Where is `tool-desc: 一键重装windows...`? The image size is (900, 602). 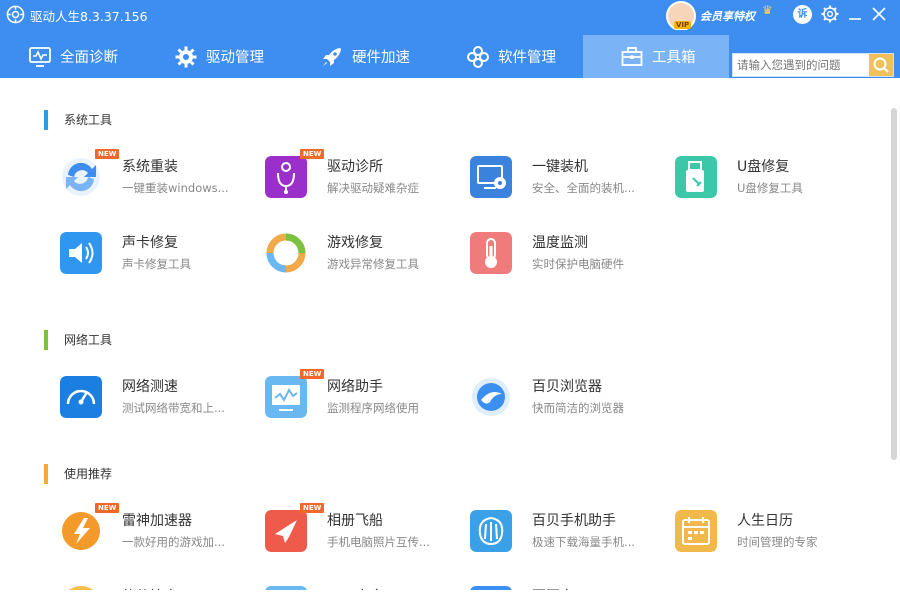 tool-desc: 一键重装windows... is located at coordinates (175, 188).